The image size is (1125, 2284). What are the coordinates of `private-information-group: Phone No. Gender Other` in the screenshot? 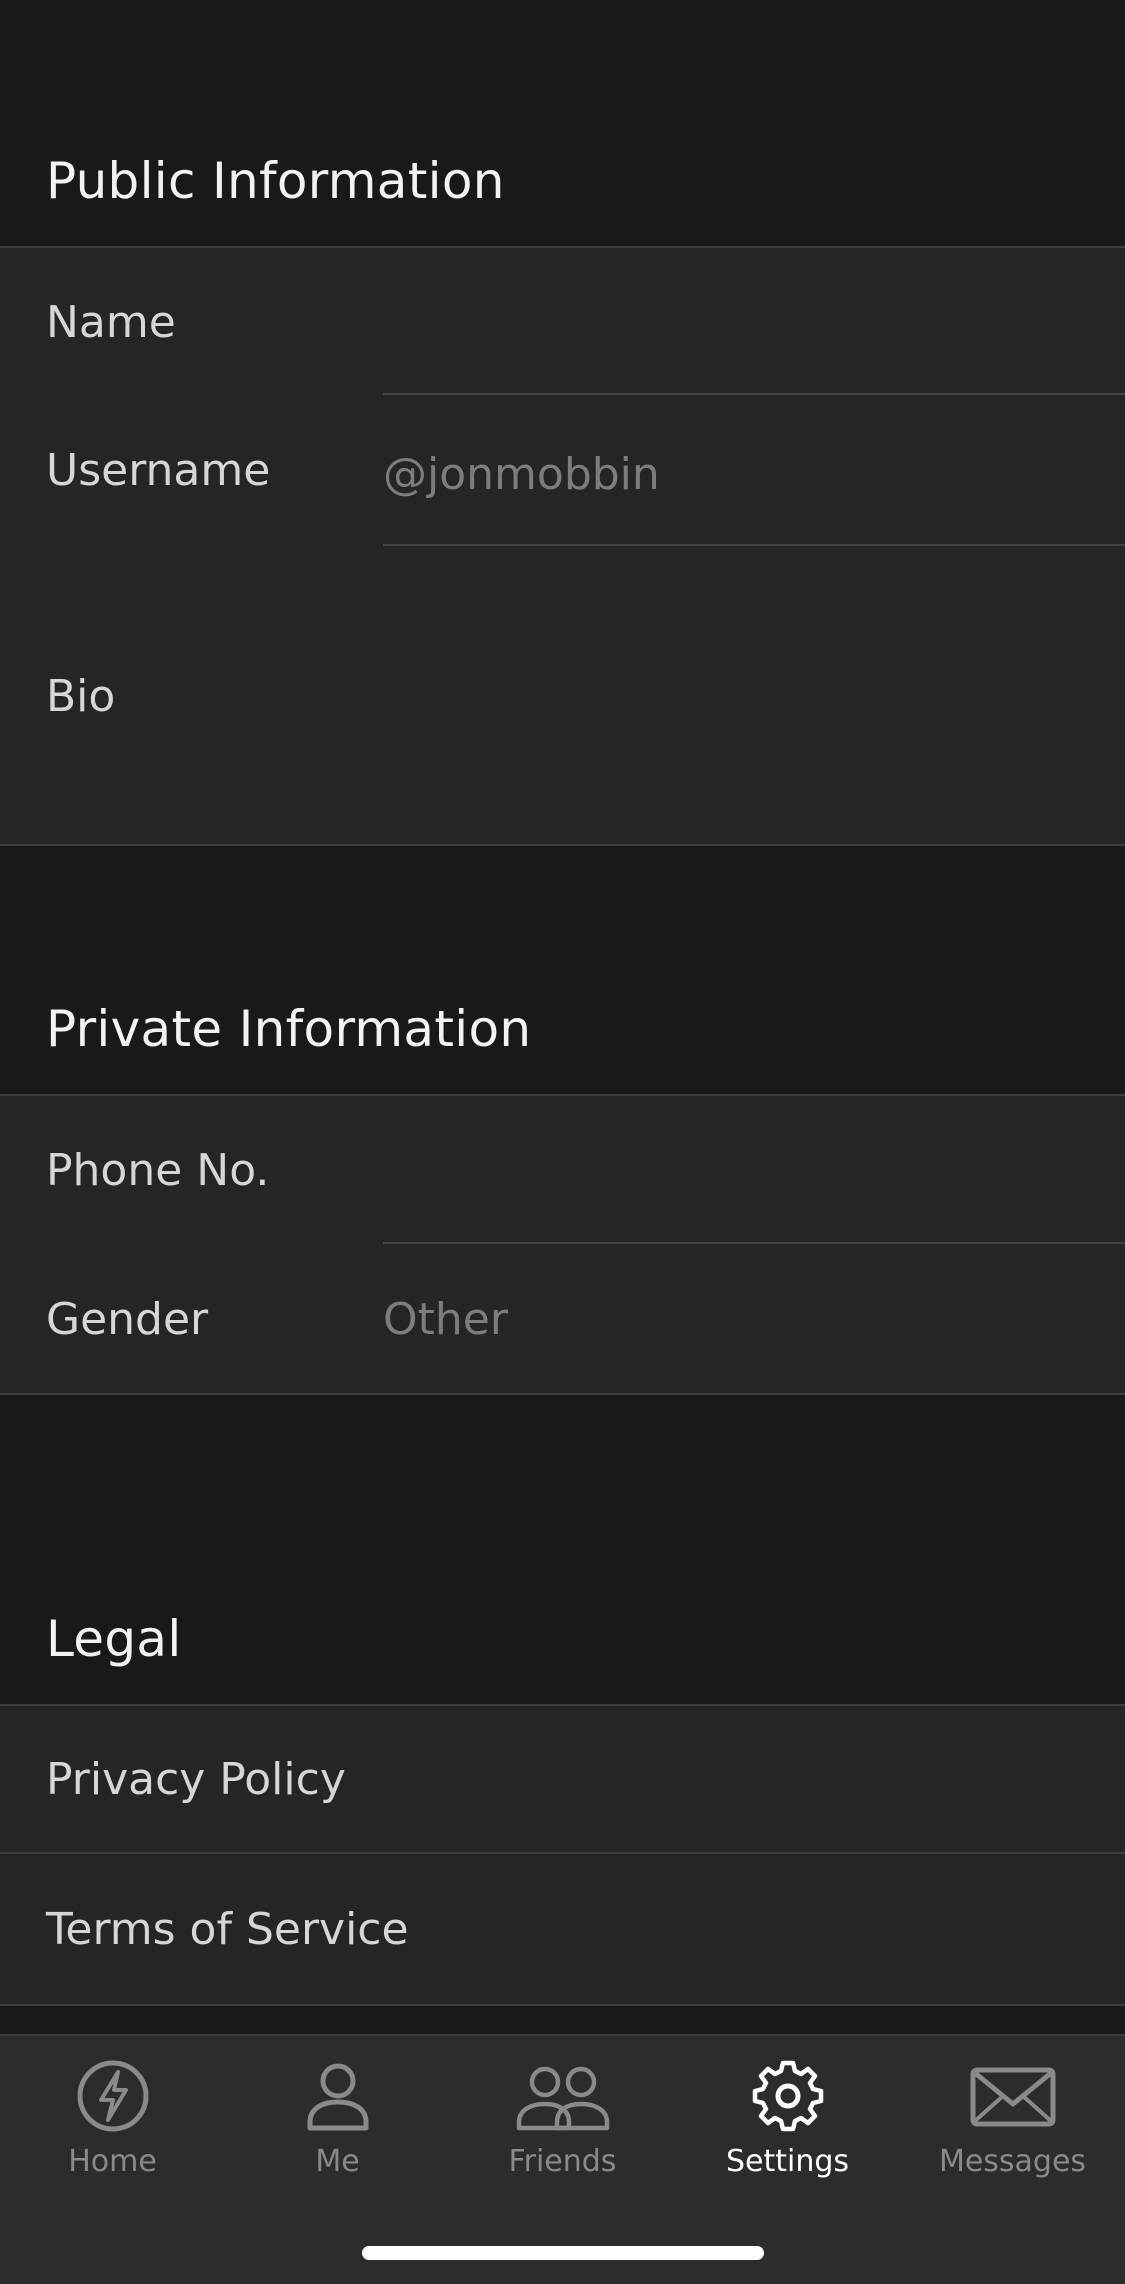 It's located at (562, 1245).